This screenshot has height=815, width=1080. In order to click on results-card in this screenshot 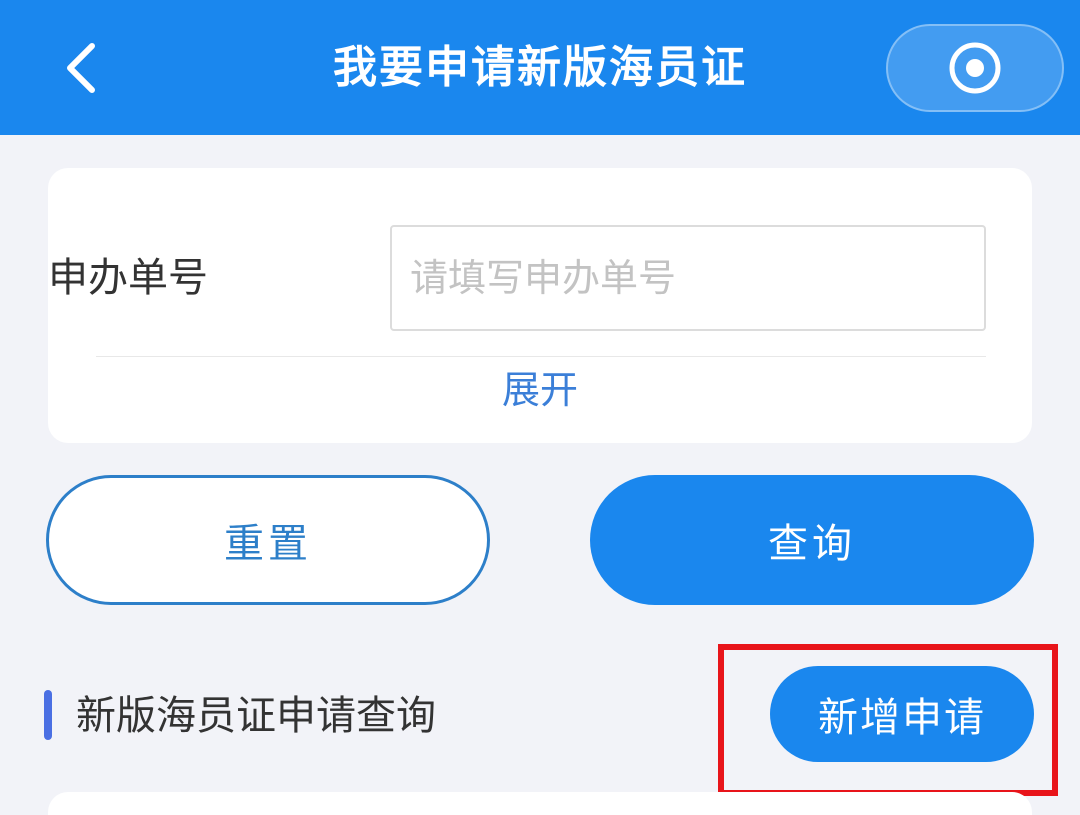, I will do `click(540, 803)`.